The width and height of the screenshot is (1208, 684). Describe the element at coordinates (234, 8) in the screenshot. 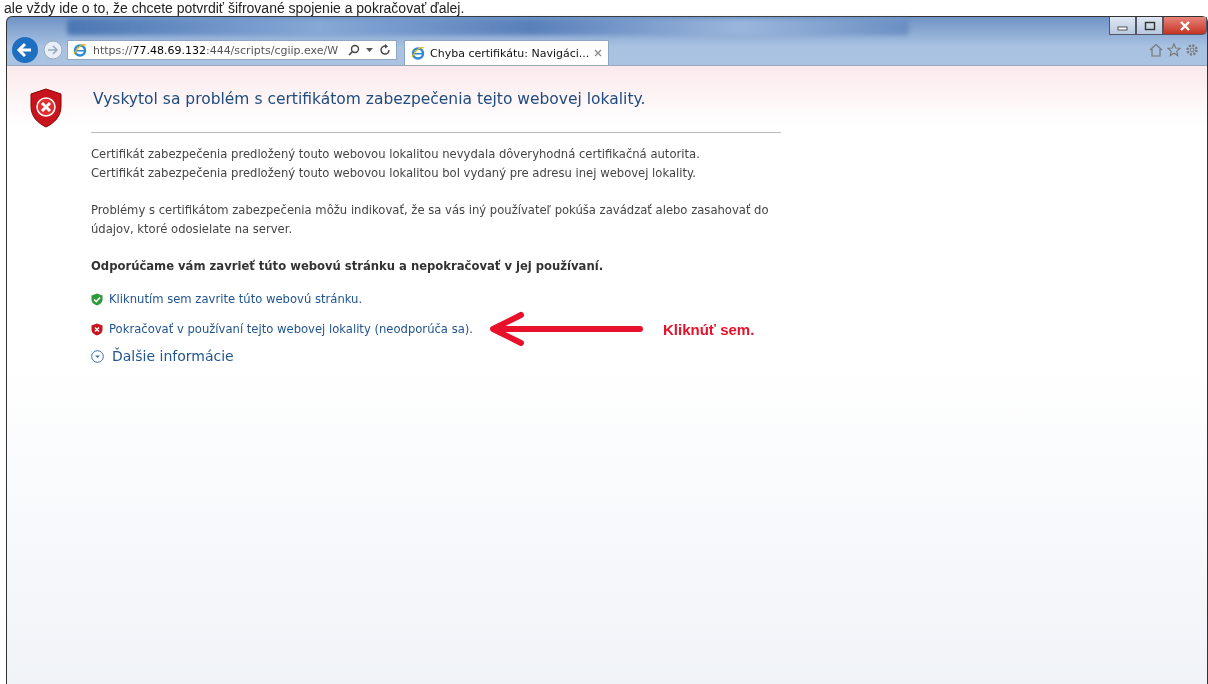

I see `caption-text: ale vždy ide o to, že chcete potvrdiť šifrované spojenie a pokračovať ďalej.` at that location.